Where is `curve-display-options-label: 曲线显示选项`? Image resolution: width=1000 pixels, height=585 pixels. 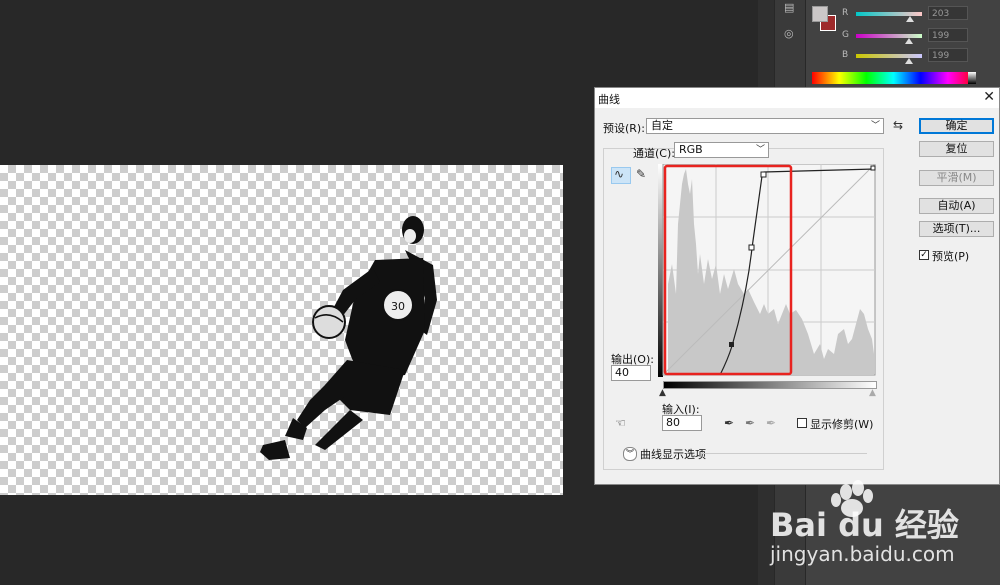 curve-display-options-label: 曲线显示选项 is located at coordinates (673, 454).